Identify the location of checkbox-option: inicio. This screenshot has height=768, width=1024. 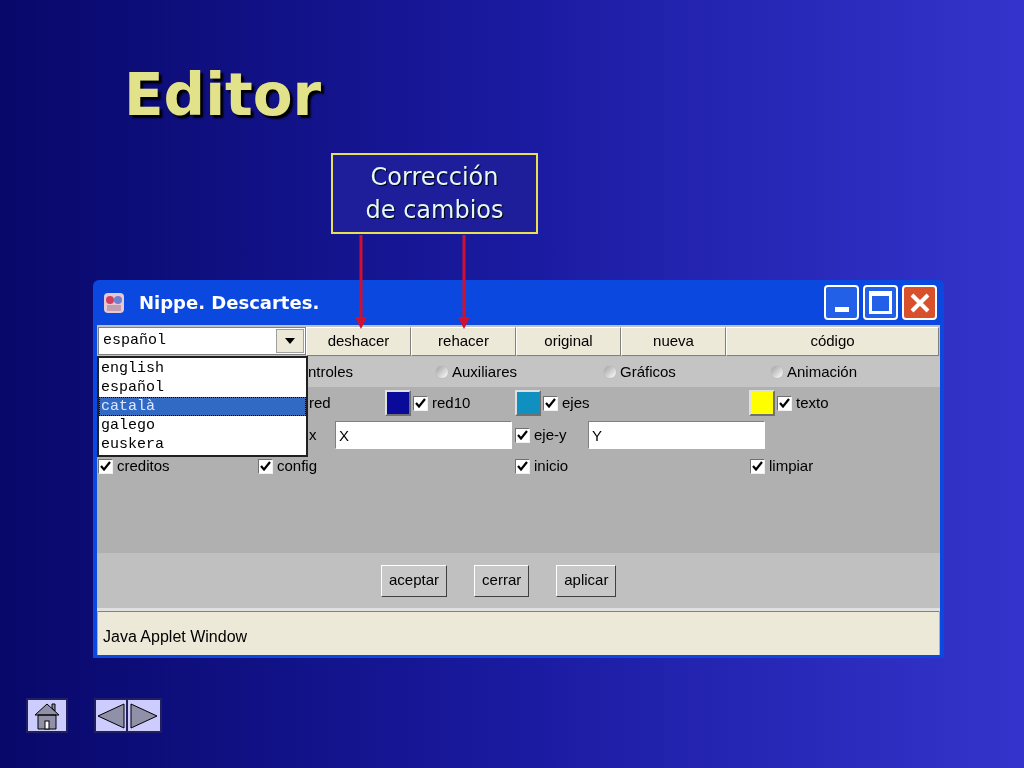
(542, 466).